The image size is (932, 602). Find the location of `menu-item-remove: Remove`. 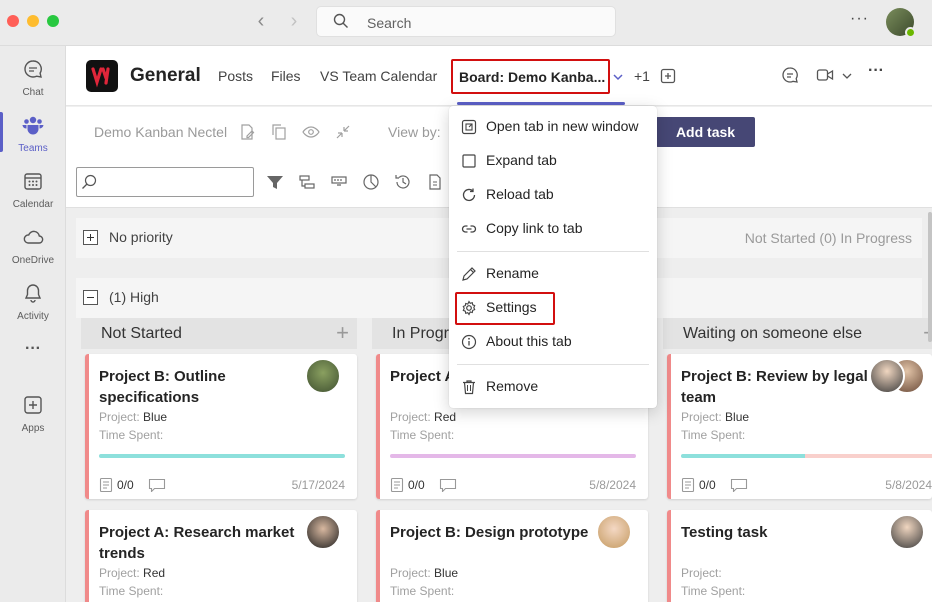

menu-item-remove: Remove is located at coordinates (553, 387).